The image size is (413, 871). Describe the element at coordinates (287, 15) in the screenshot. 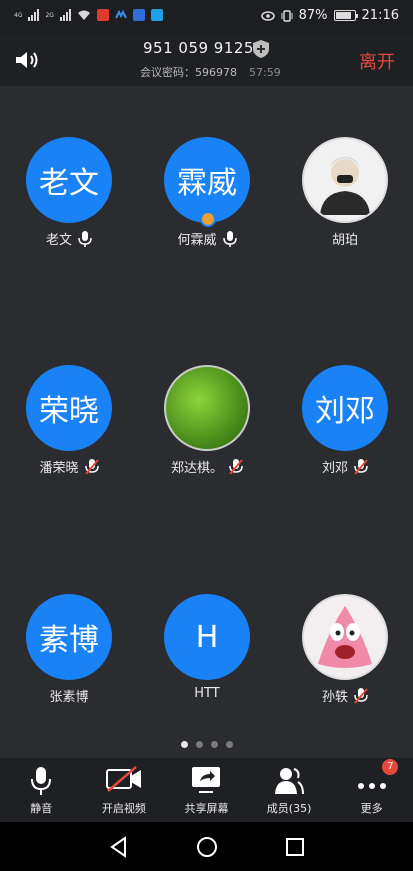

I see `vibrate-icon` at that location.